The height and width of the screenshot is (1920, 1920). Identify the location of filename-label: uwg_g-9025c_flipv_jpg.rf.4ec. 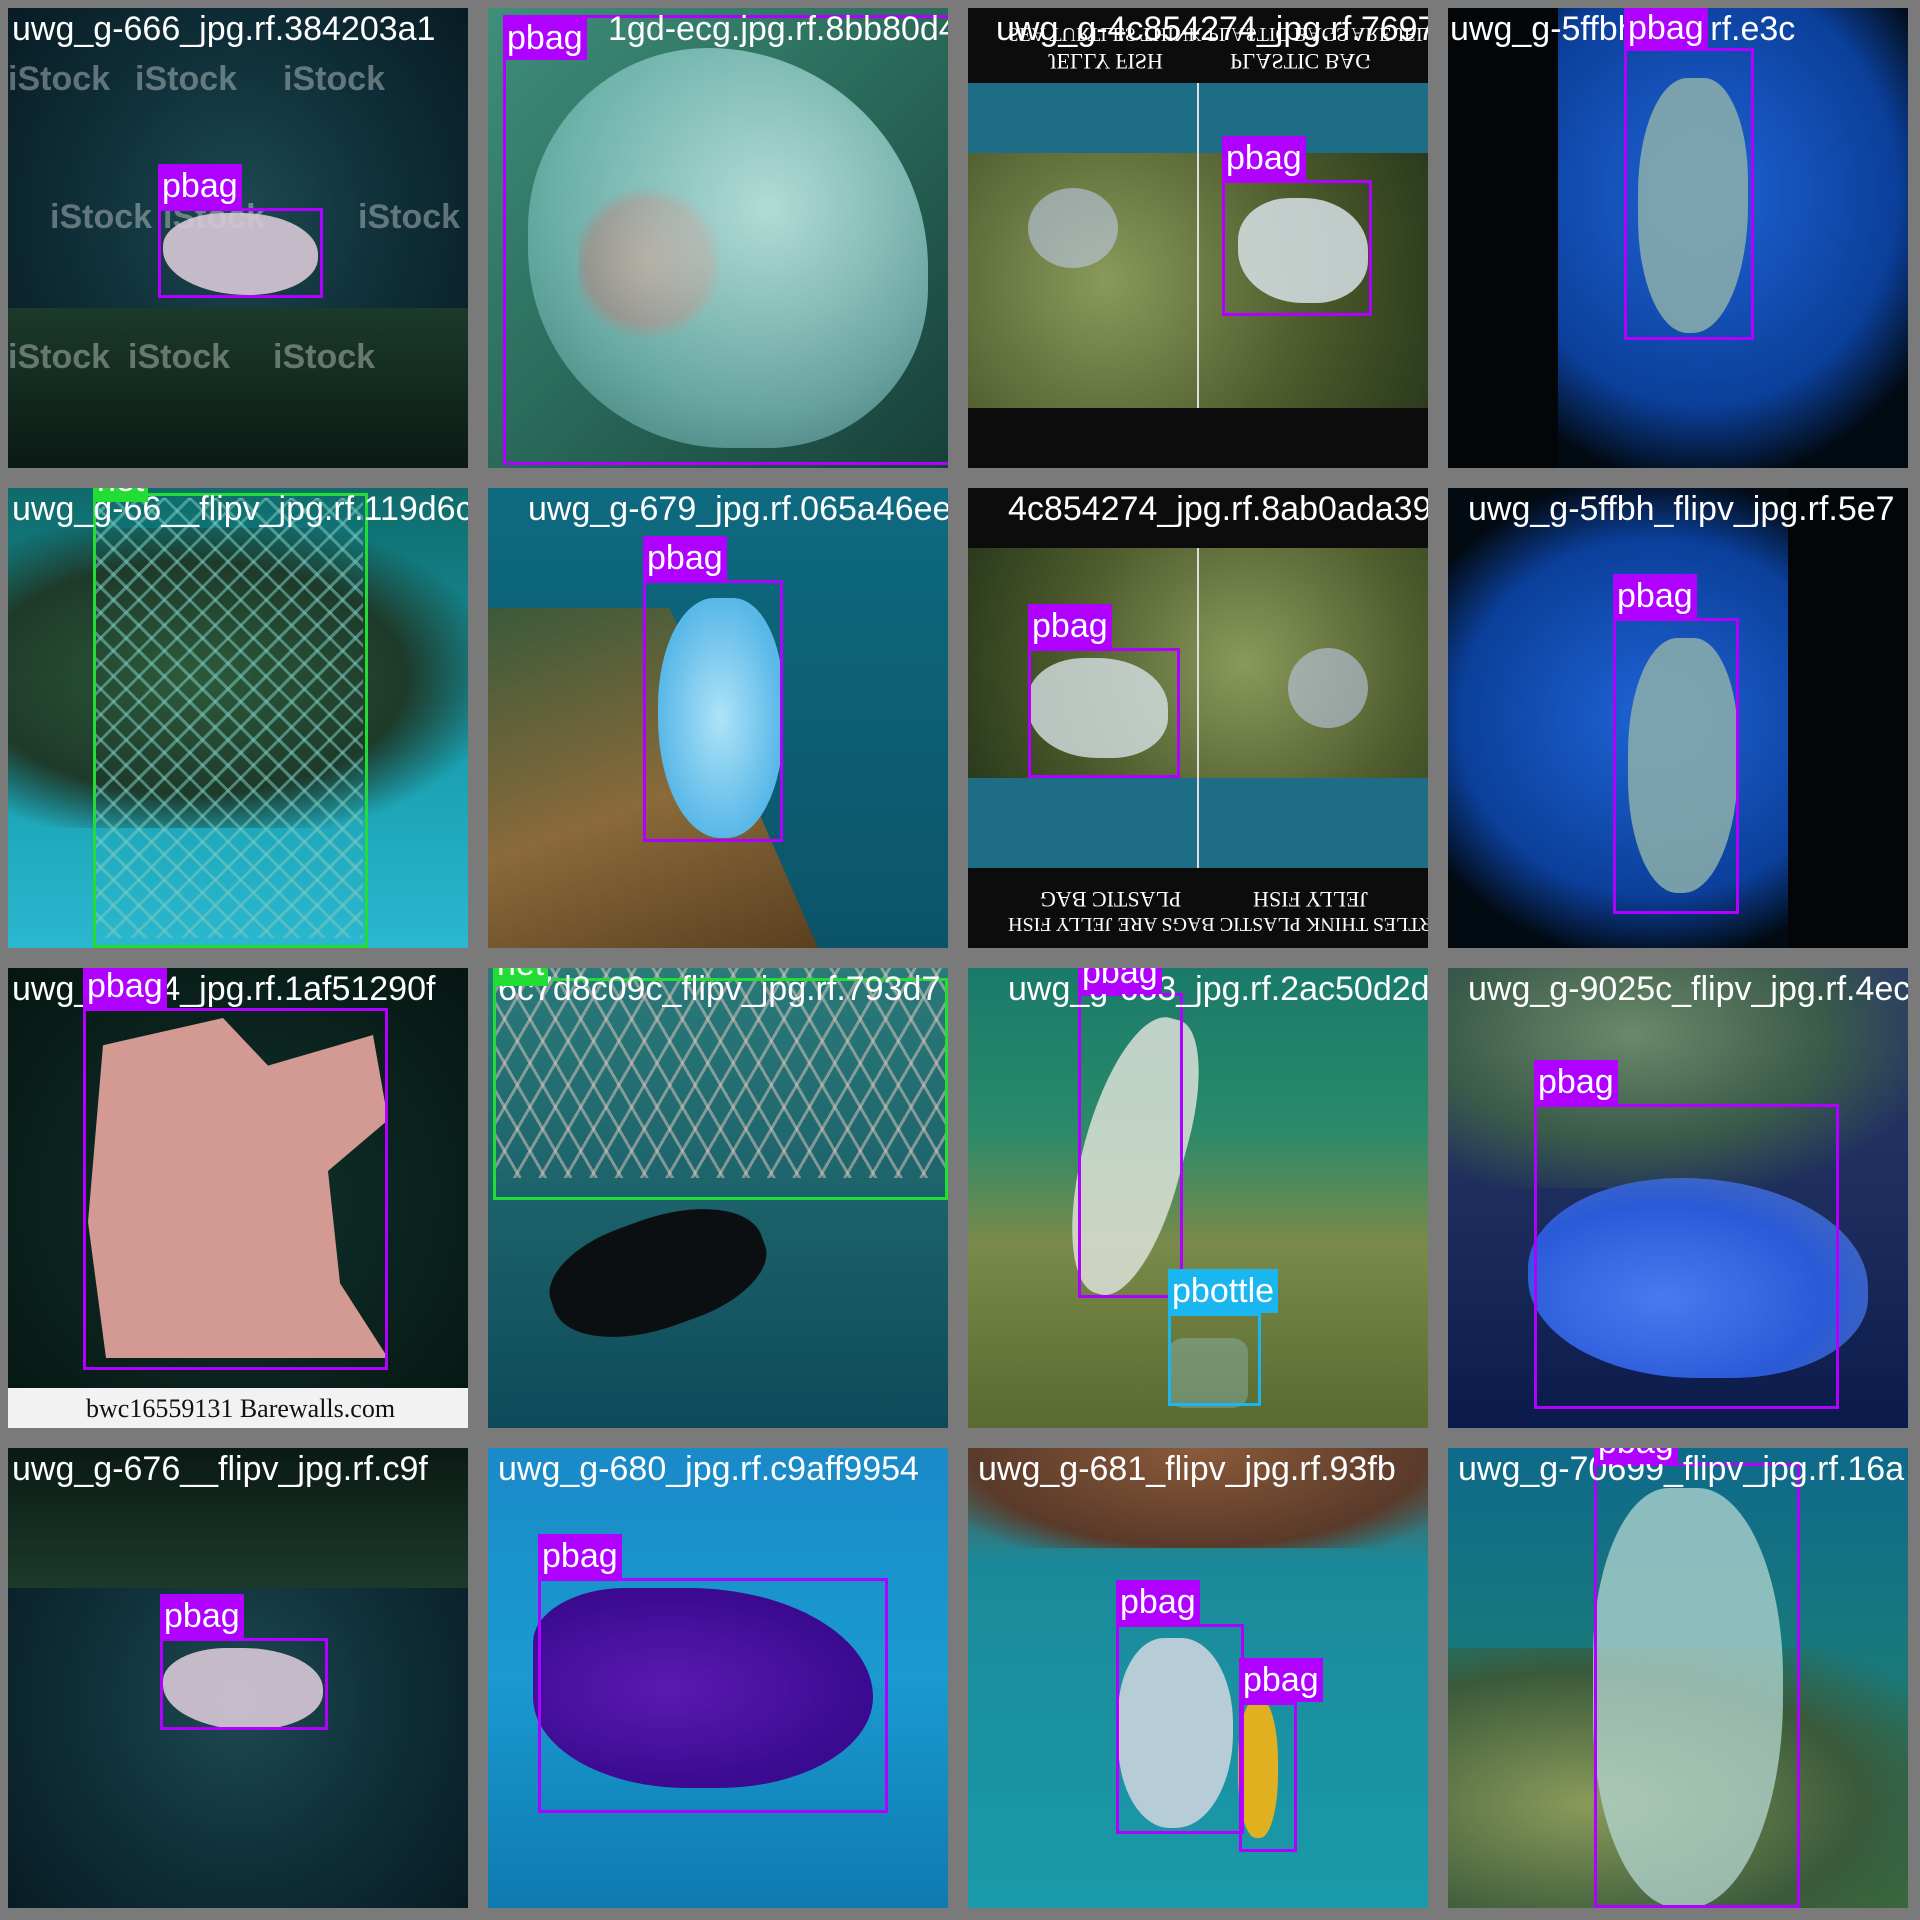
(1688, 989).